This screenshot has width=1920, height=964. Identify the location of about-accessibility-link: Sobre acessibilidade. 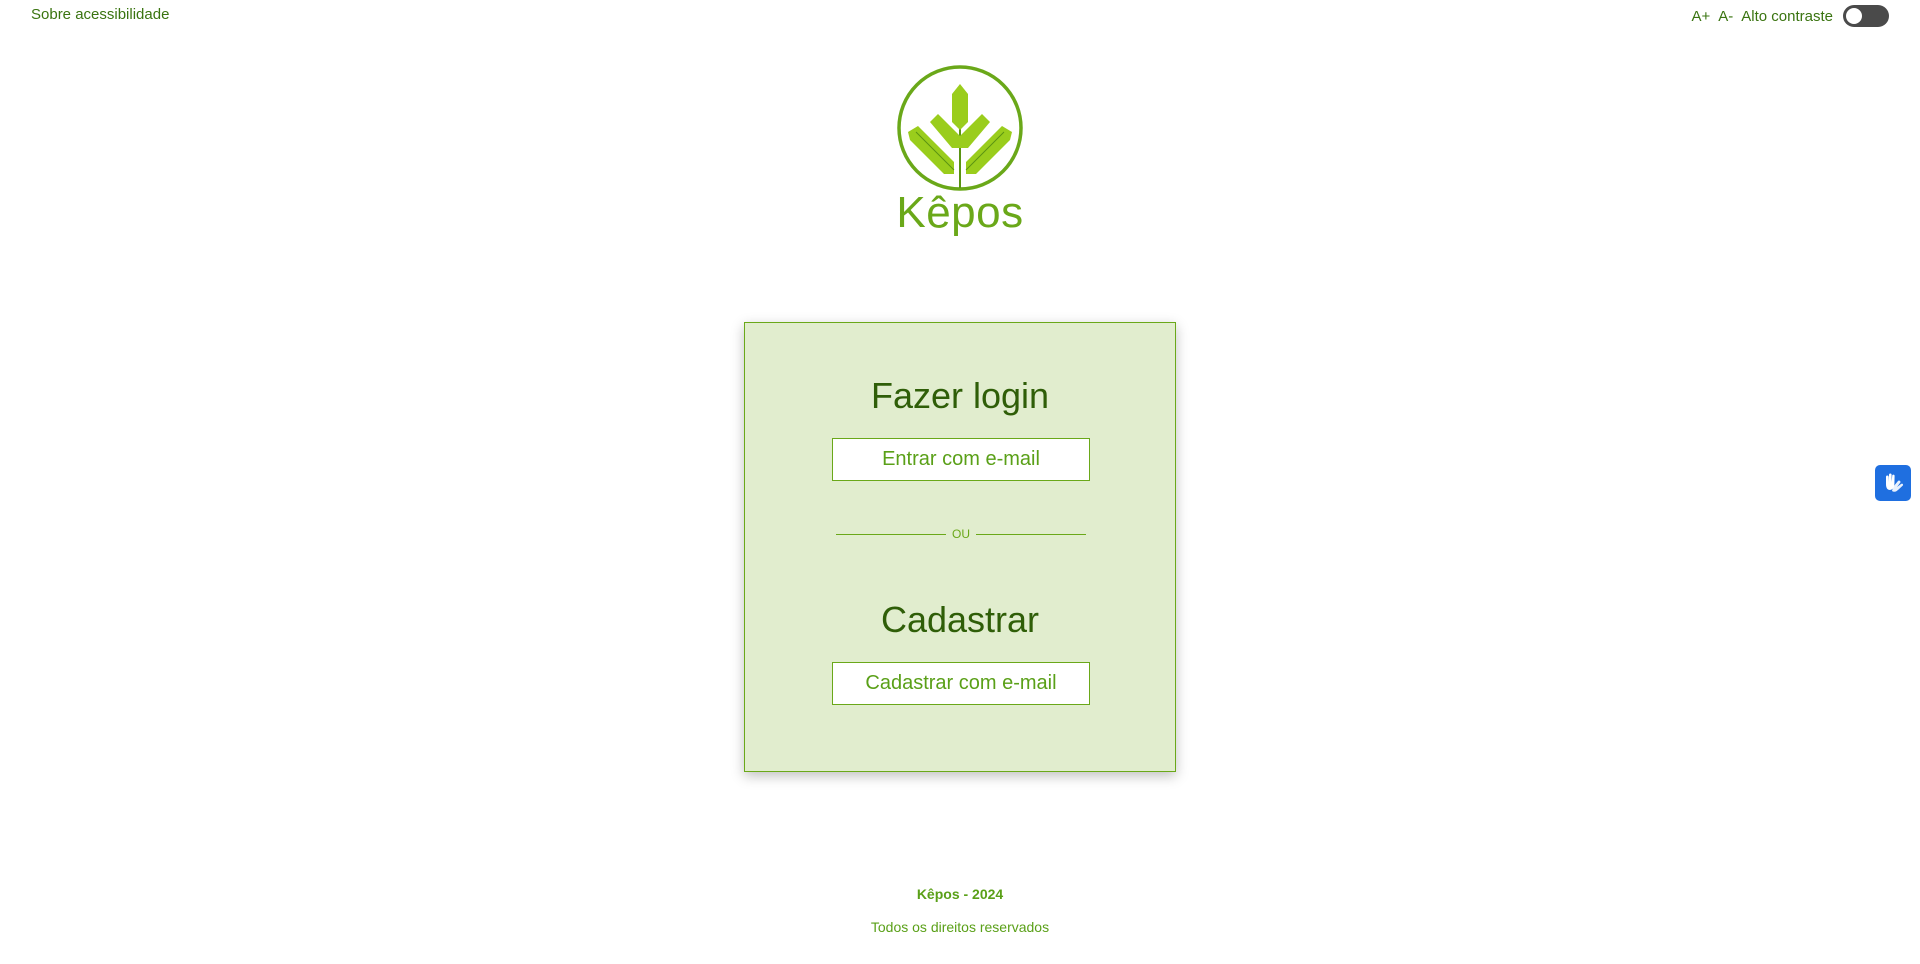
(100, 14).